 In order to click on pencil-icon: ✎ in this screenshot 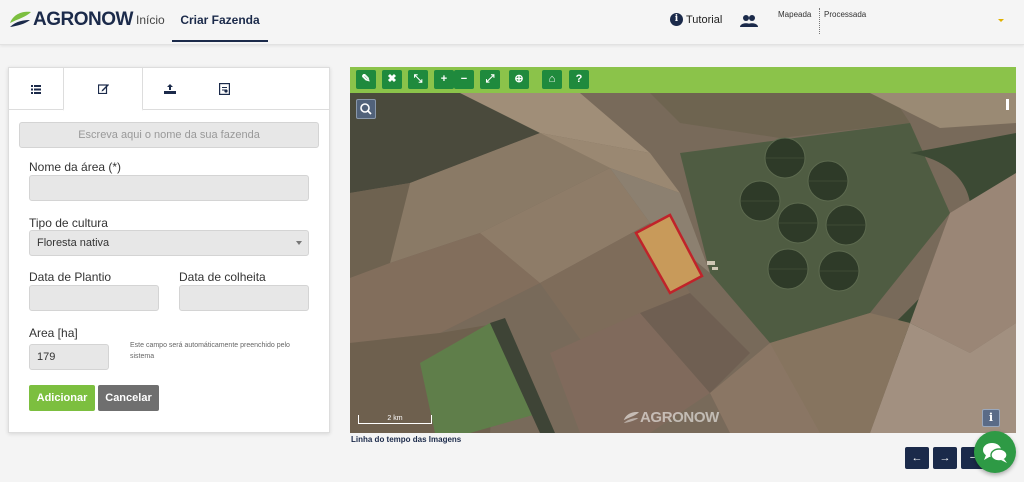, I will do `click(366, 79)`.